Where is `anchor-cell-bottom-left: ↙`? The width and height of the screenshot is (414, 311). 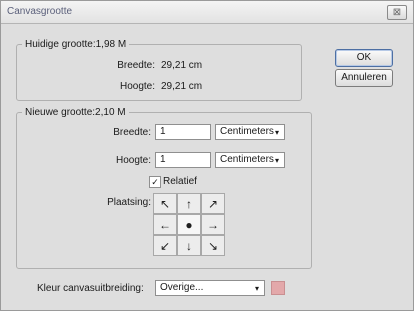
anchor-cell-bottom-left: ↙ is located at coordinates (165, 245).